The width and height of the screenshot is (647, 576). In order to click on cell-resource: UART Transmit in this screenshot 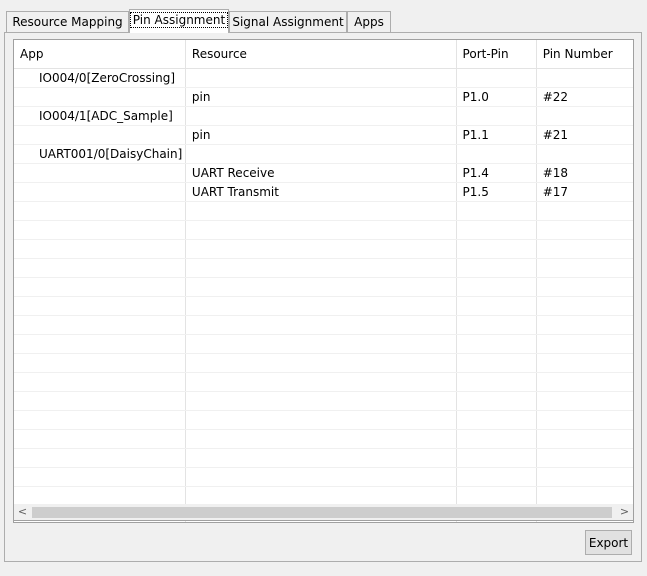, I will do `click(321, 192)`.